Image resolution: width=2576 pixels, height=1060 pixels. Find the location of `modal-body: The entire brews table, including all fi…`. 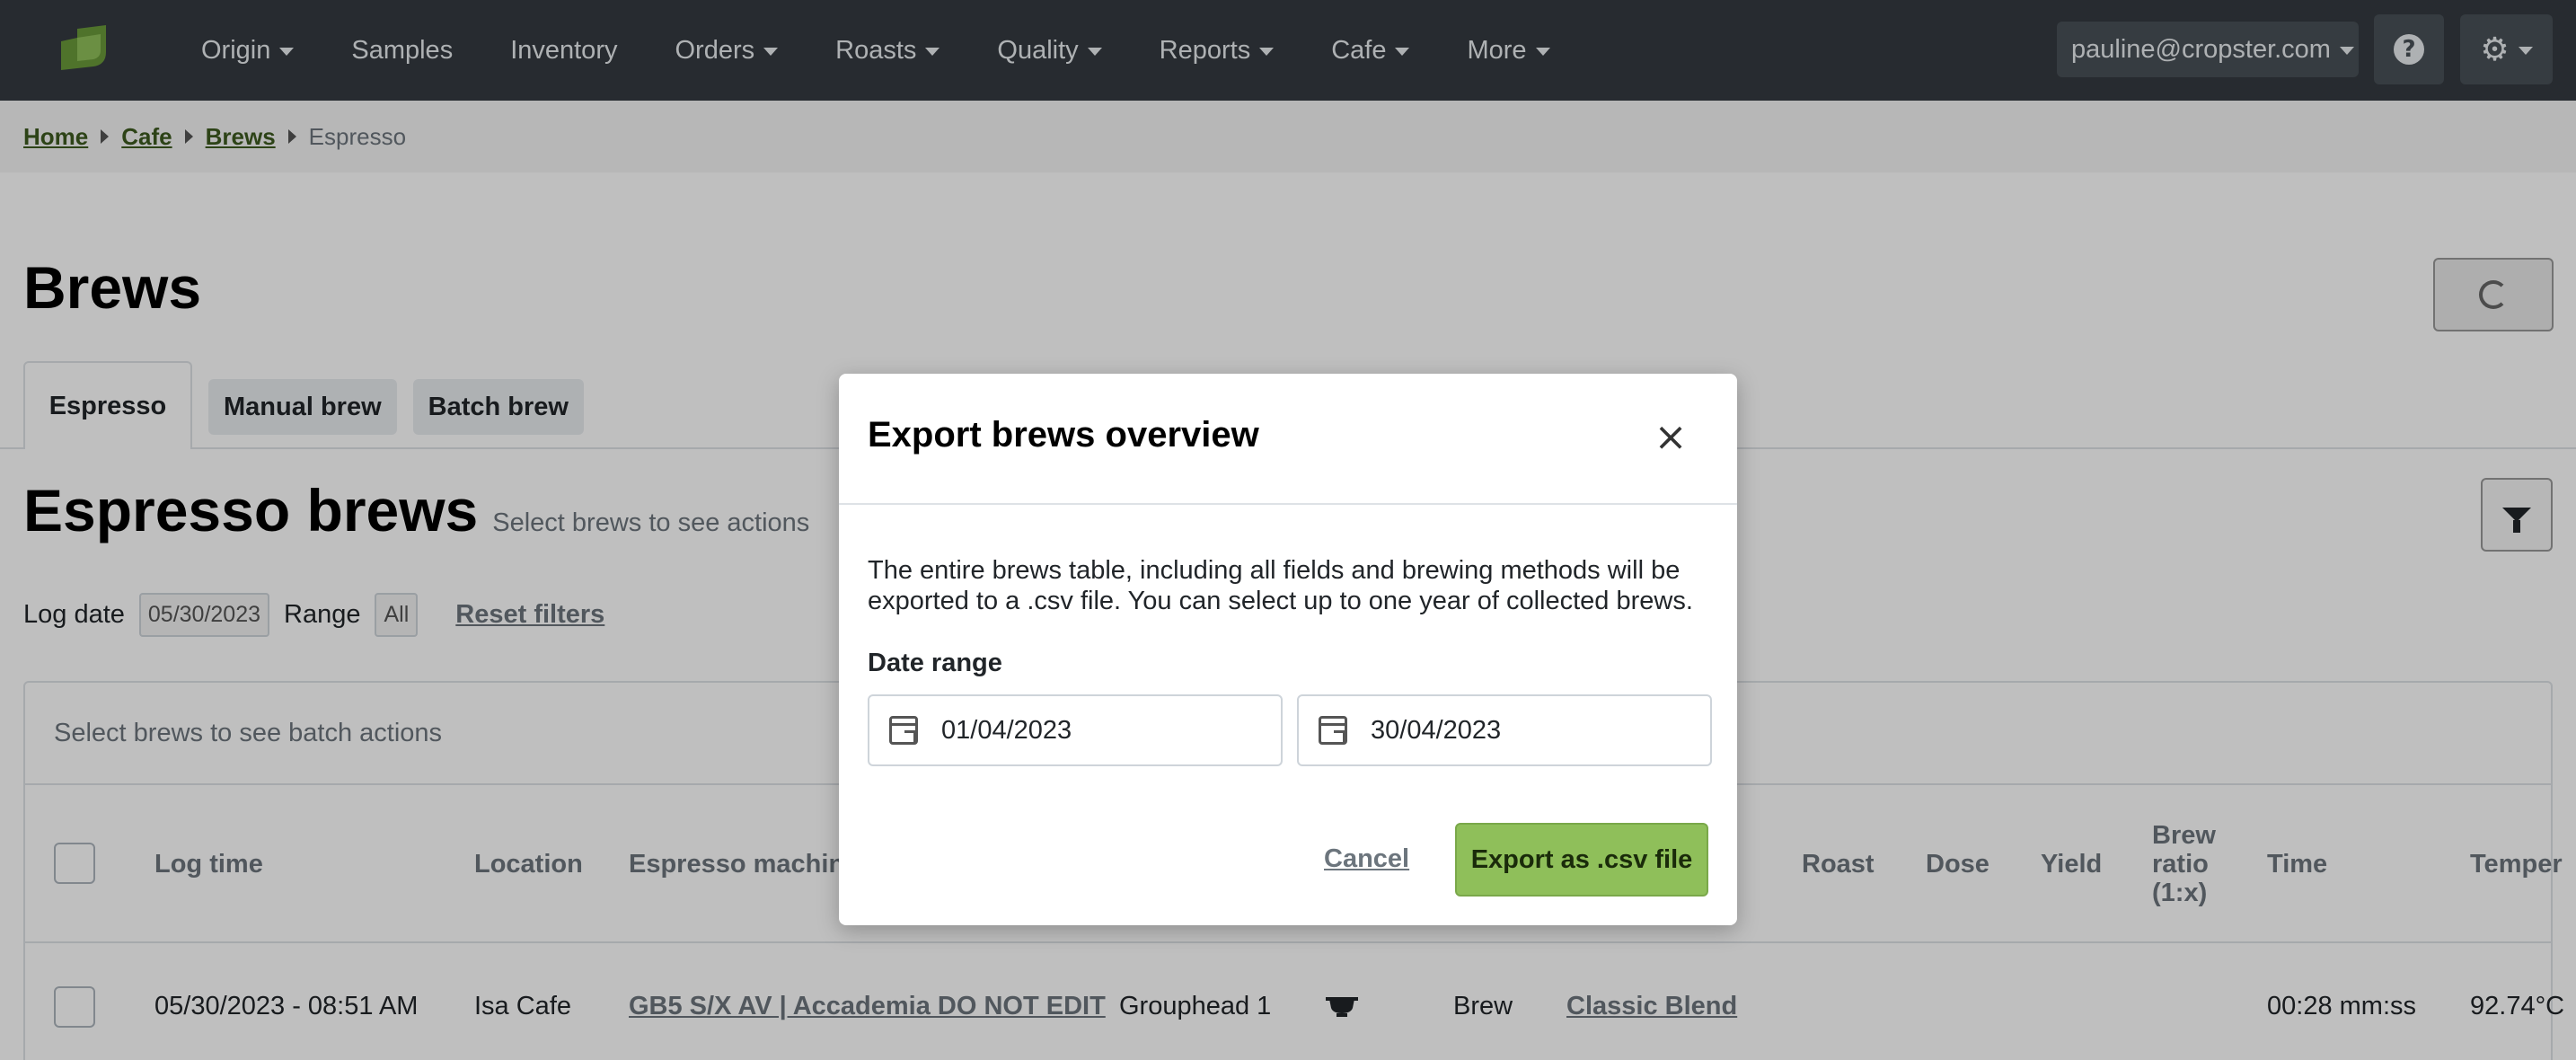

modal-body: The entire brews table, including all fi… is located at coordinates (1290, 661).